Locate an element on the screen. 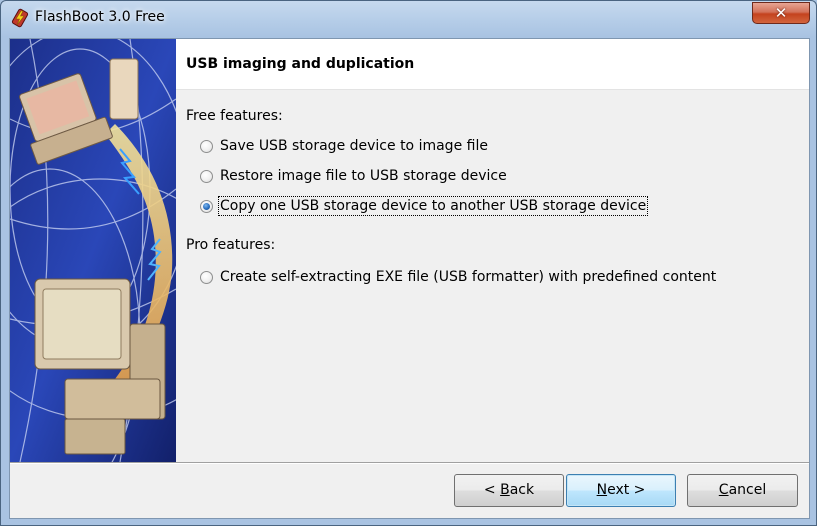 This screenshot has width=817, height=526. option-restore-image: Restore image file to USB storage device is located at coordinates (354, 176).